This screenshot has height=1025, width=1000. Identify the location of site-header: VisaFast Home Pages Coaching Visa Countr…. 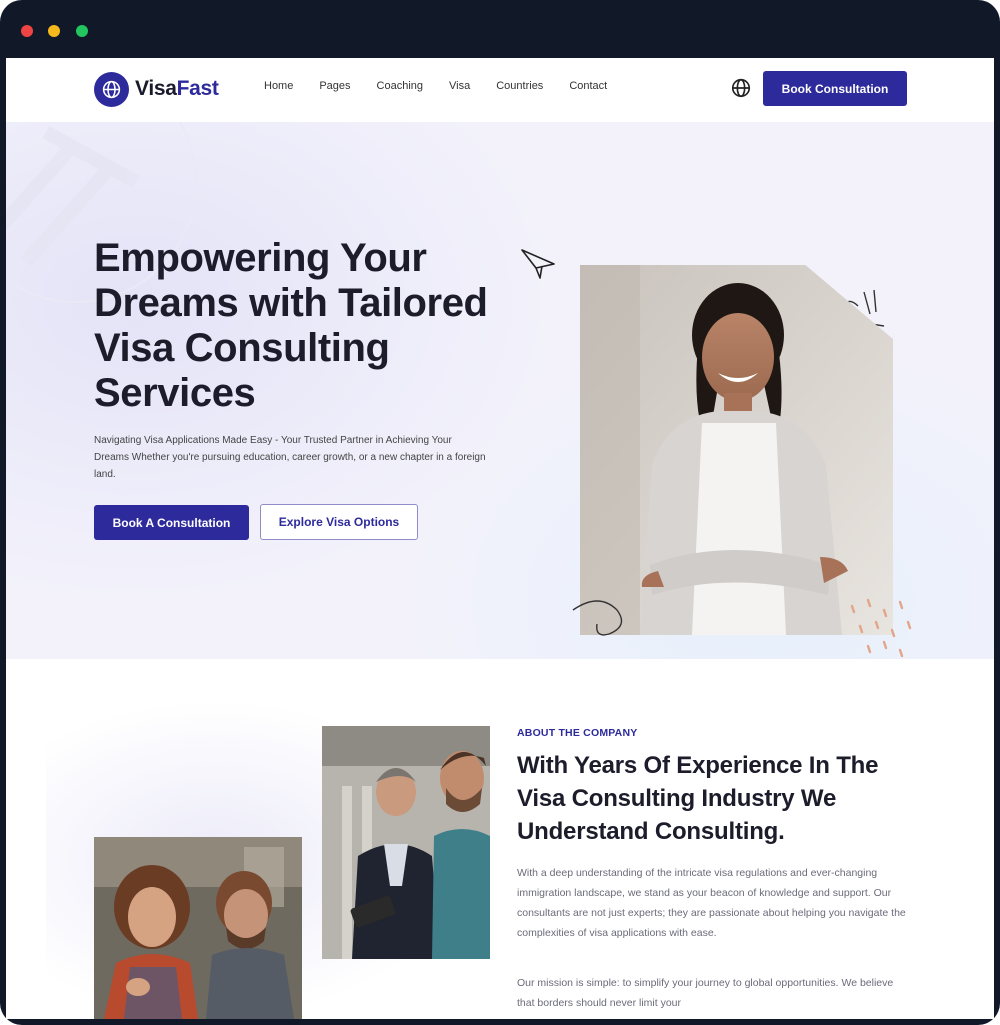
(500, 90).